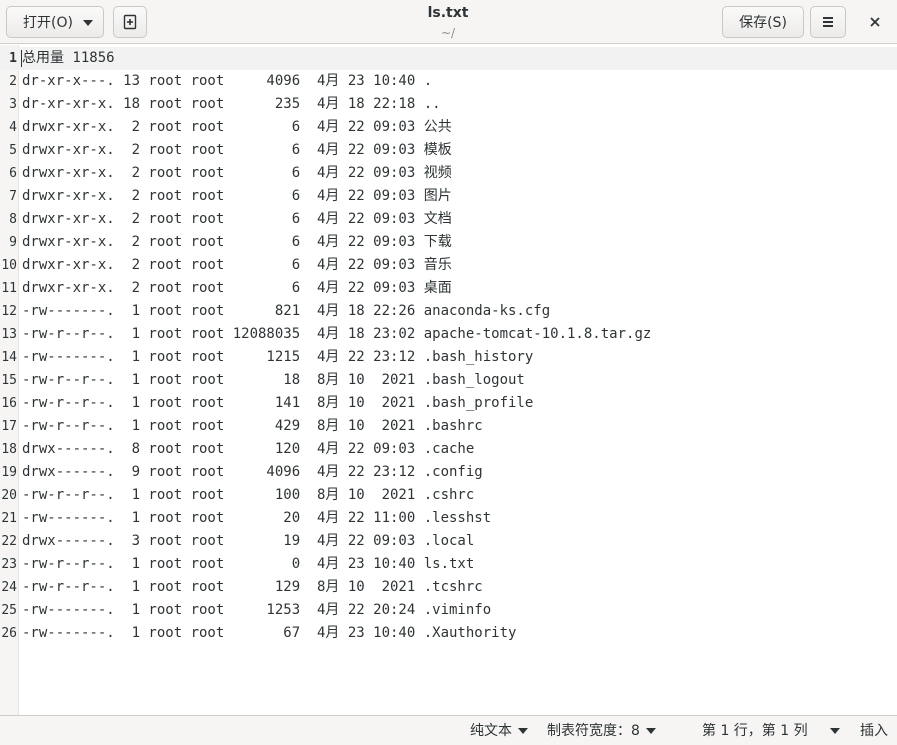  Describe the element at coordinates (237, 196) in the screenshot. I see `line-text: drwxr-xr-x. 2 root root 6 4月 22 09:03 图片` at that location.